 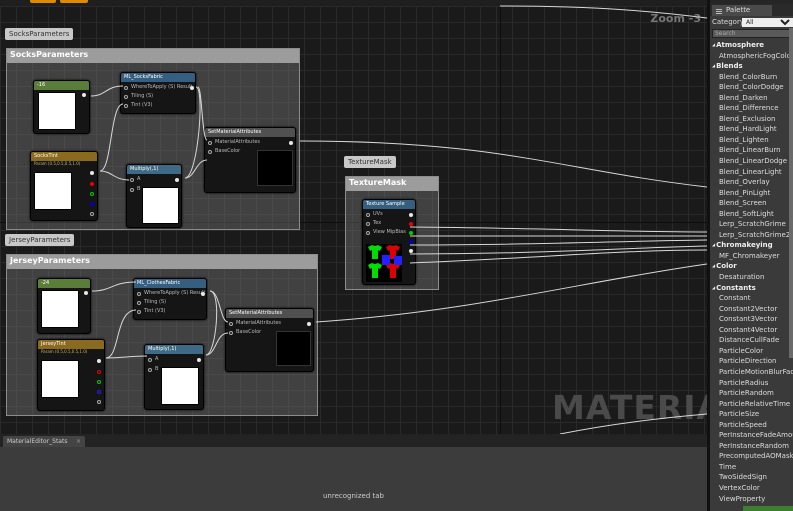 What do you see at coordinates (751, 288) in the screenshot?
I see `palette-category-header: Constants` at bounding box center [751, 288].